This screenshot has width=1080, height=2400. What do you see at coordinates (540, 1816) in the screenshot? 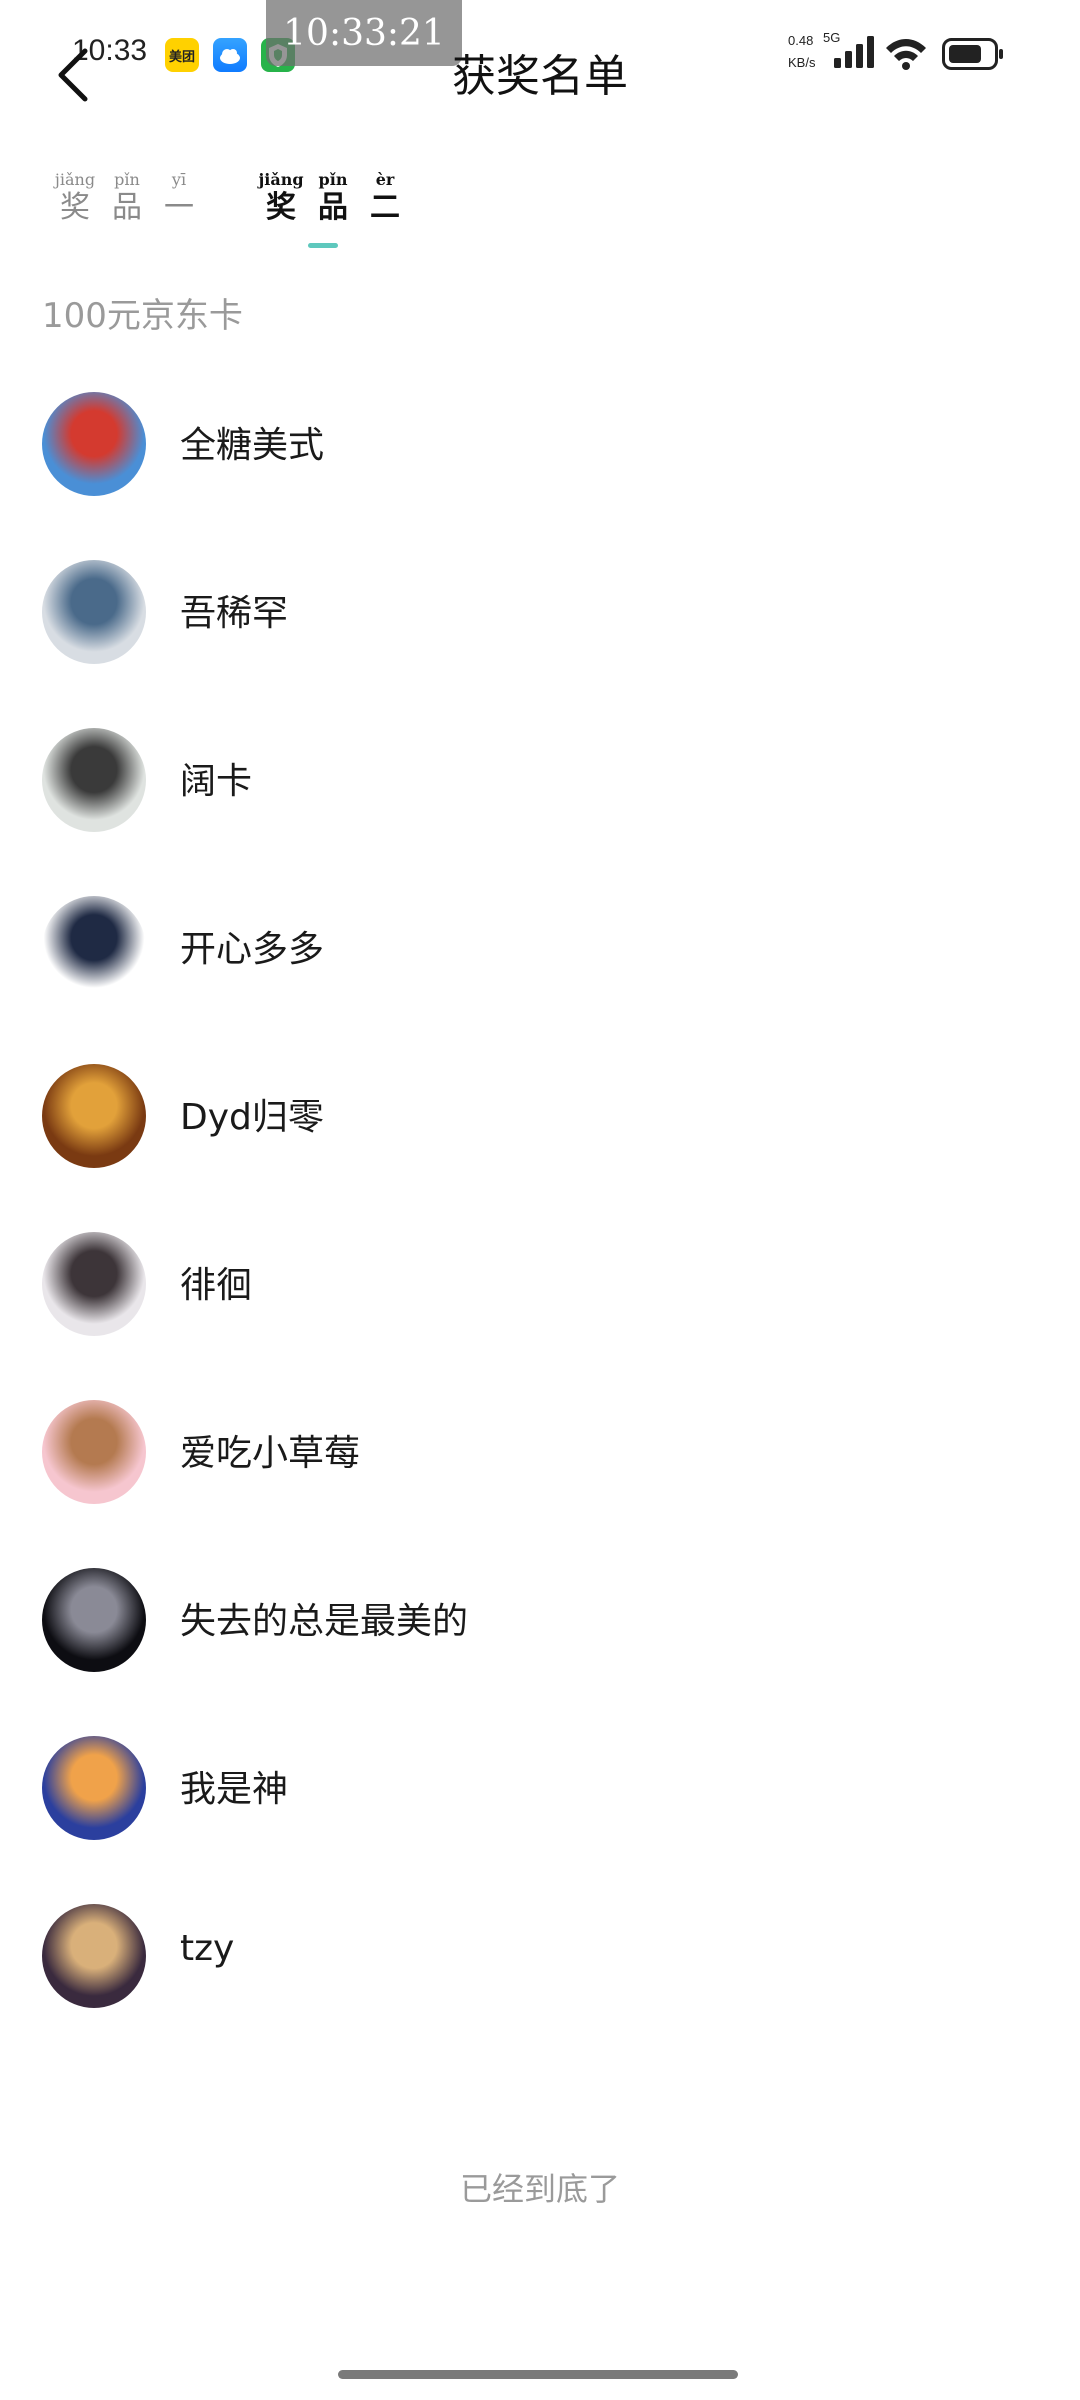
I see `winner-row: 我是神` at bounding box center [540, 1816].